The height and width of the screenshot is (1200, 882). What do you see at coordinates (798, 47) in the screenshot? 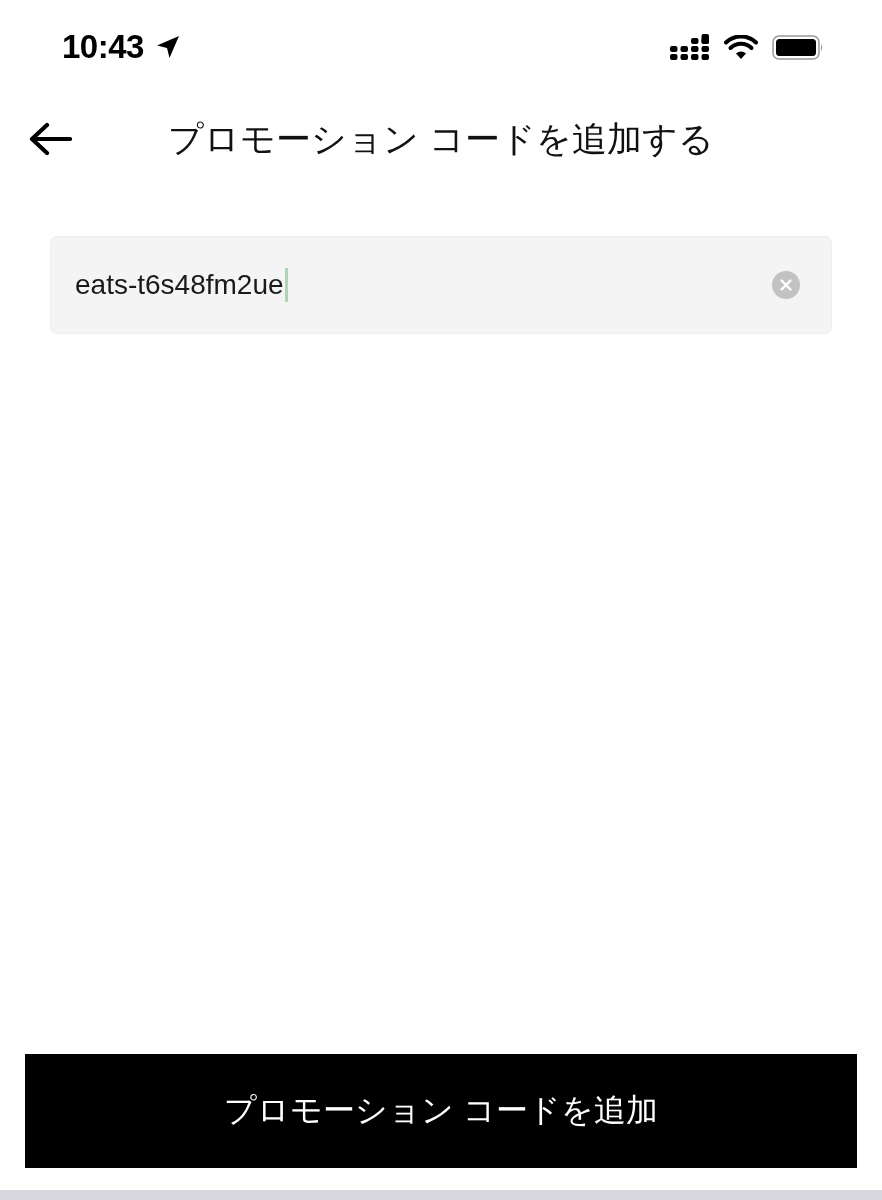
I see `battery-icon` at bounding box center [798, 47].